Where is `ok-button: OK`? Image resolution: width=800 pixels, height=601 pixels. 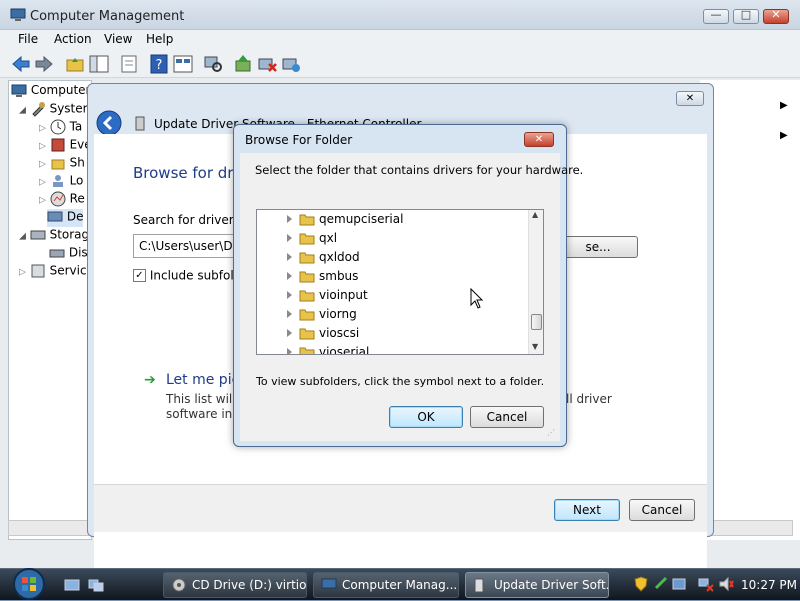
ok-button: OK is located at coordinates (426, 417).